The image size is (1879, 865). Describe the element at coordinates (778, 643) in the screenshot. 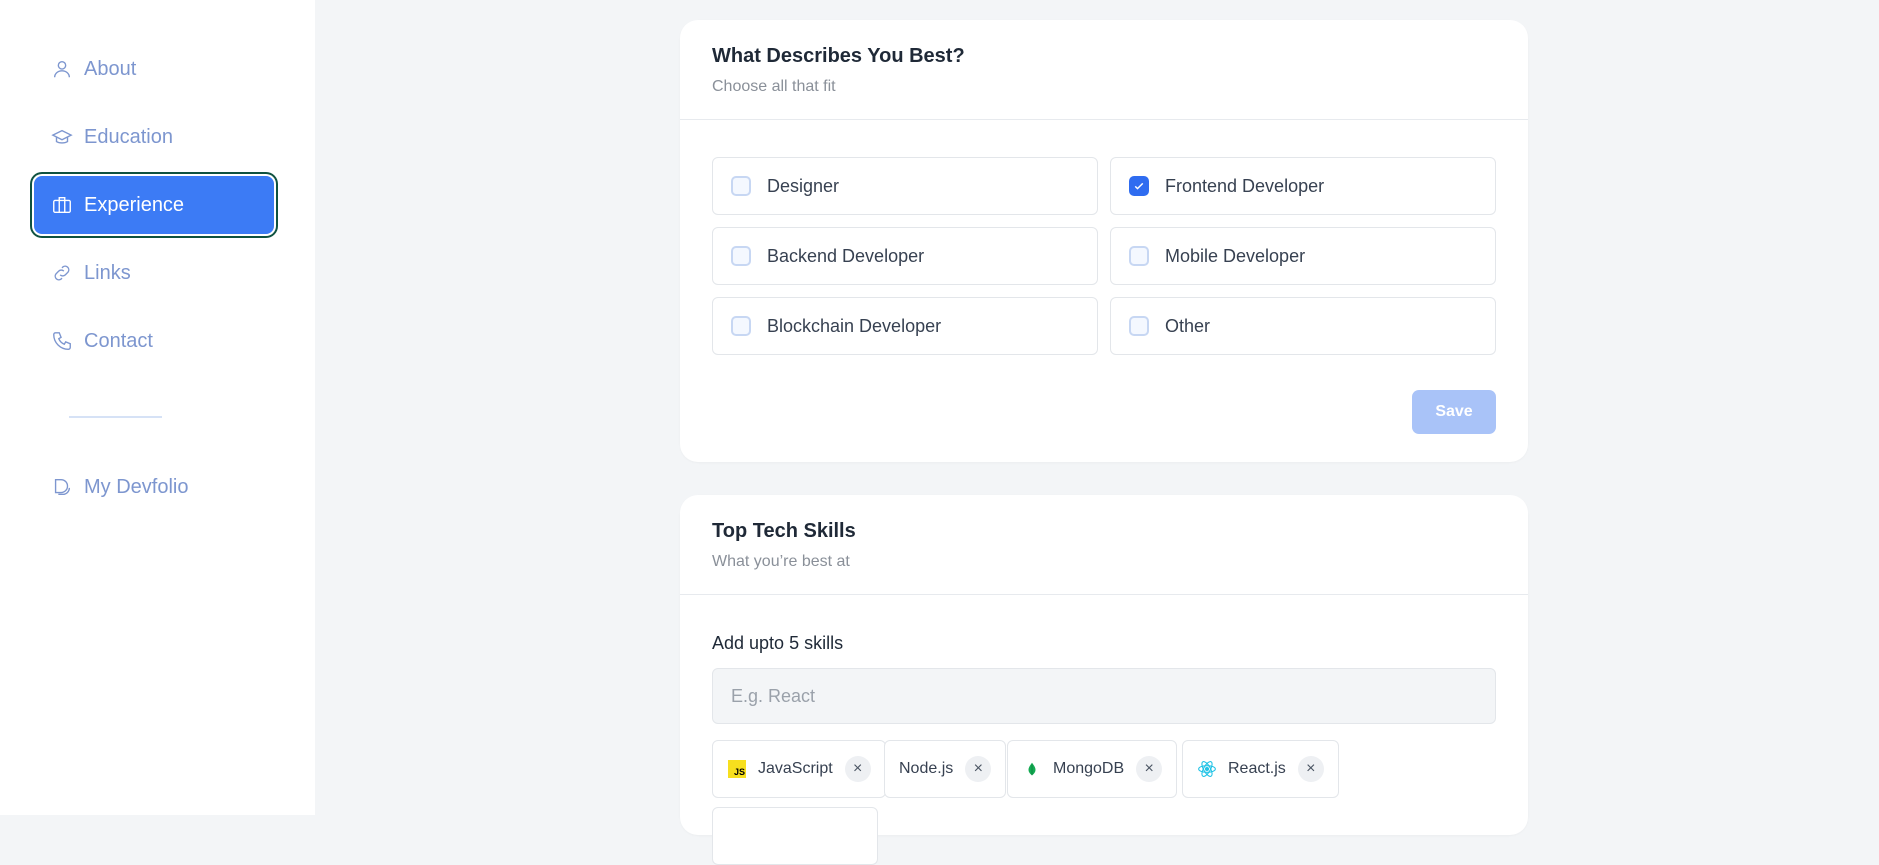

I see `skills-input-label: Add upto 5 skills` at that location.